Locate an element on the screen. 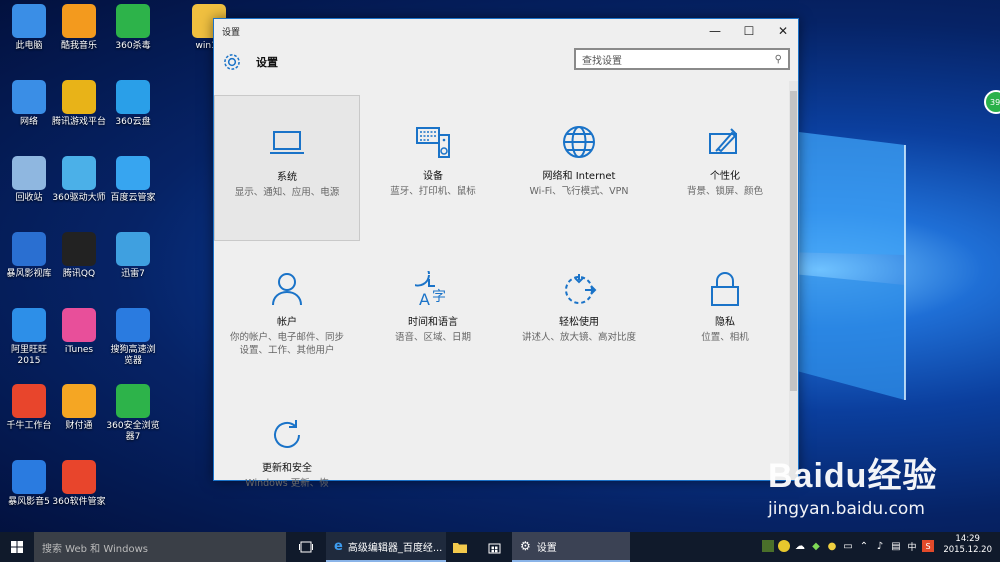 The image size is (1000, 562). window-title: 设置 is located at coordinates (231, 32).